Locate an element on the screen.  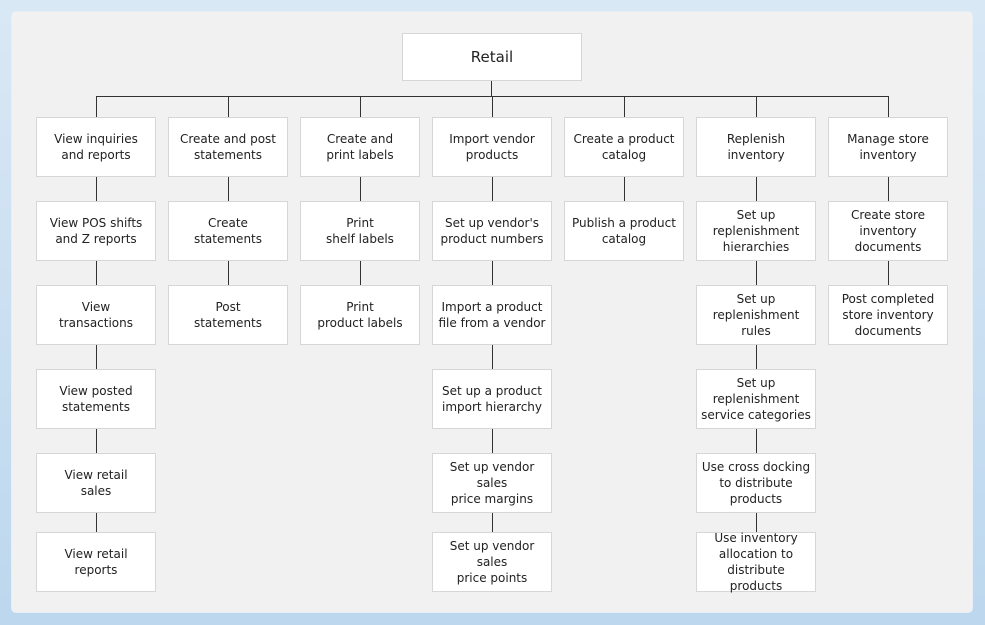
task-node: Import a product file from a vendor is located at coordinates (492, 315).